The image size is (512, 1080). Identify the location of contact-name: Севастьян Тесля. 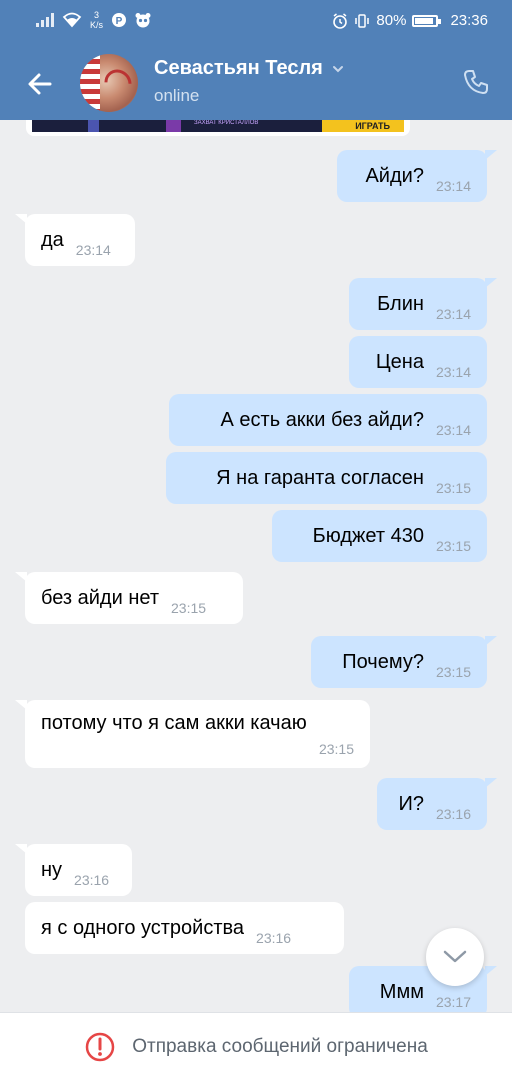
(249, 68).